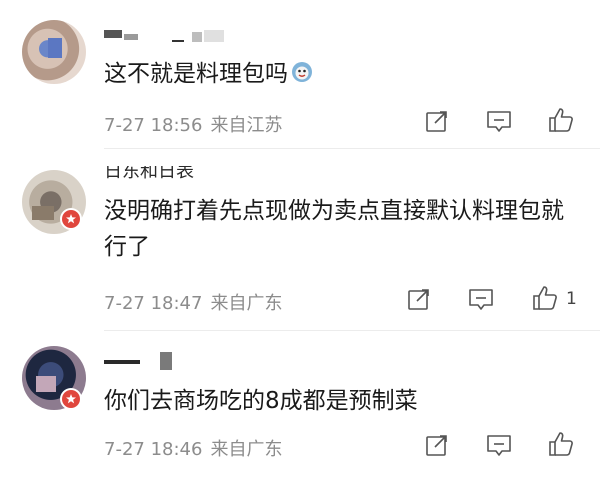  What do you see at coordinates (54, 52) in the screenshot?
I see `avatar` at bounding box center [54, 52].